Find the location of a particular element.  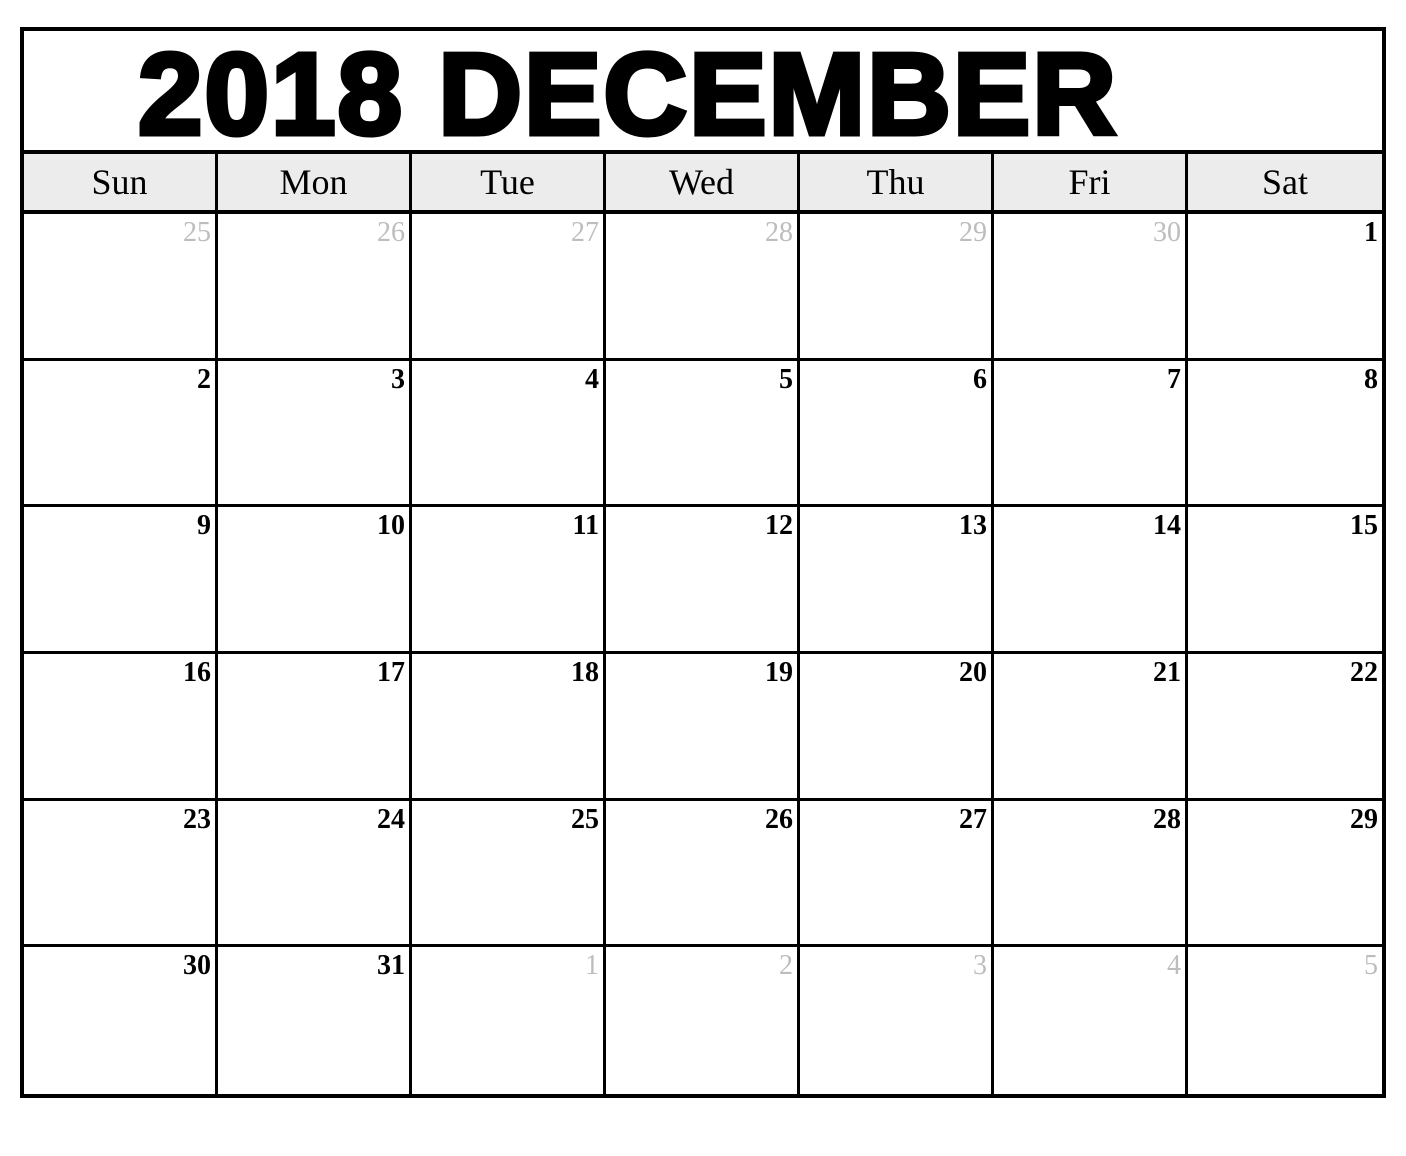

day-cell: 5 is located at coordinates (703, 434).